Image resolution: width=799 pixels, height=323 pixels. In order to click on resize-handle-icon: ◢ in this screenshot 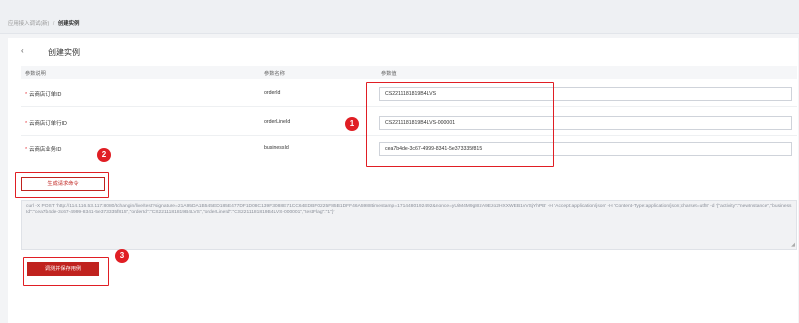, I will do `click(793, 245)`.